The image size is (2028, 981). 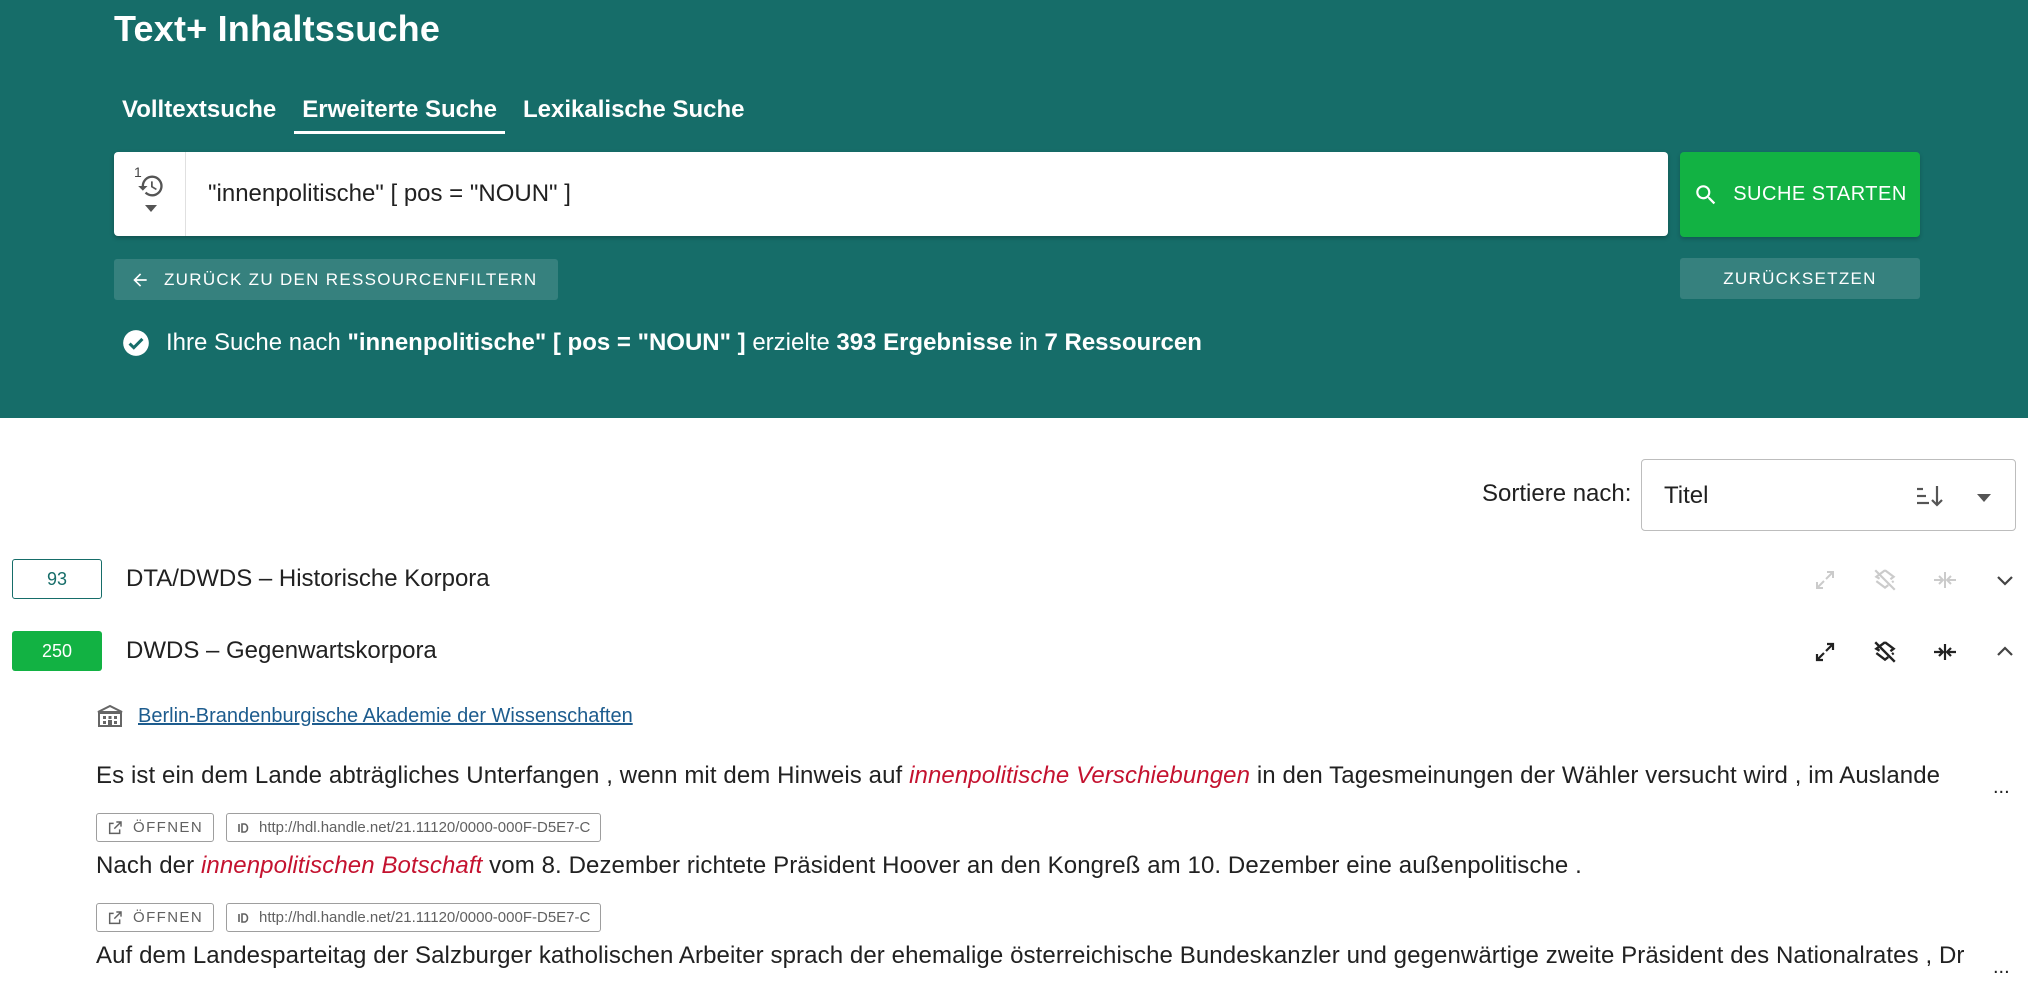 What do you see at coordinates (257, 342) in the screenshot?
I see `status-prefix: Ihre Suche nach` at bounding box center [257, 342].